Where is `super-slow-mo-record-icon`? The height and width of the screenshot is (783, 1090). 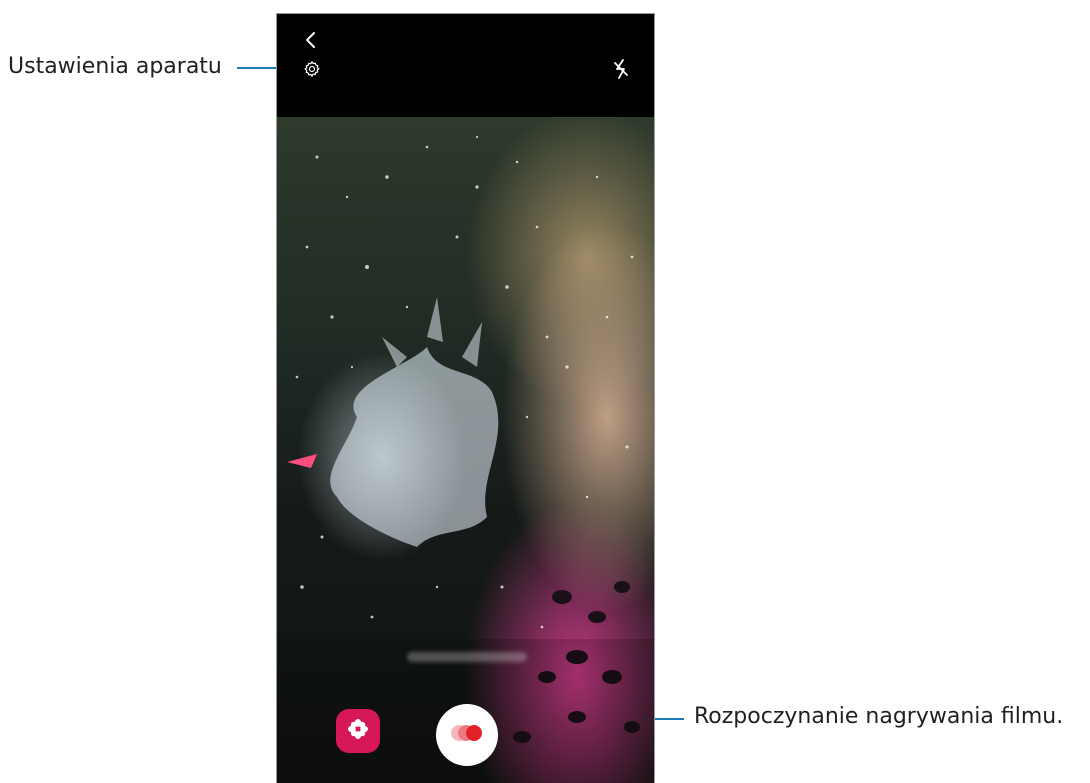 super-slow-mo-record-icon is located at coordinates (467, 735).